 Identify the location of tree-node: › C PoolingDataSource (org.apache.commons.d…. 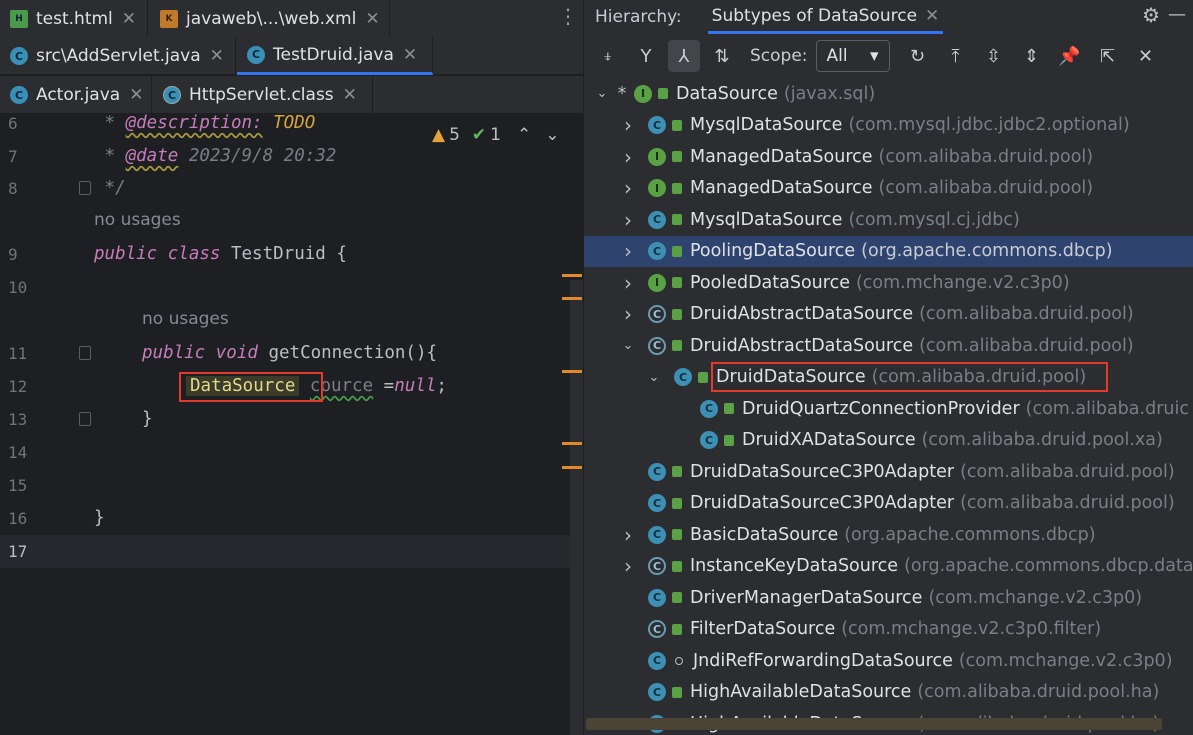
(888, 251).